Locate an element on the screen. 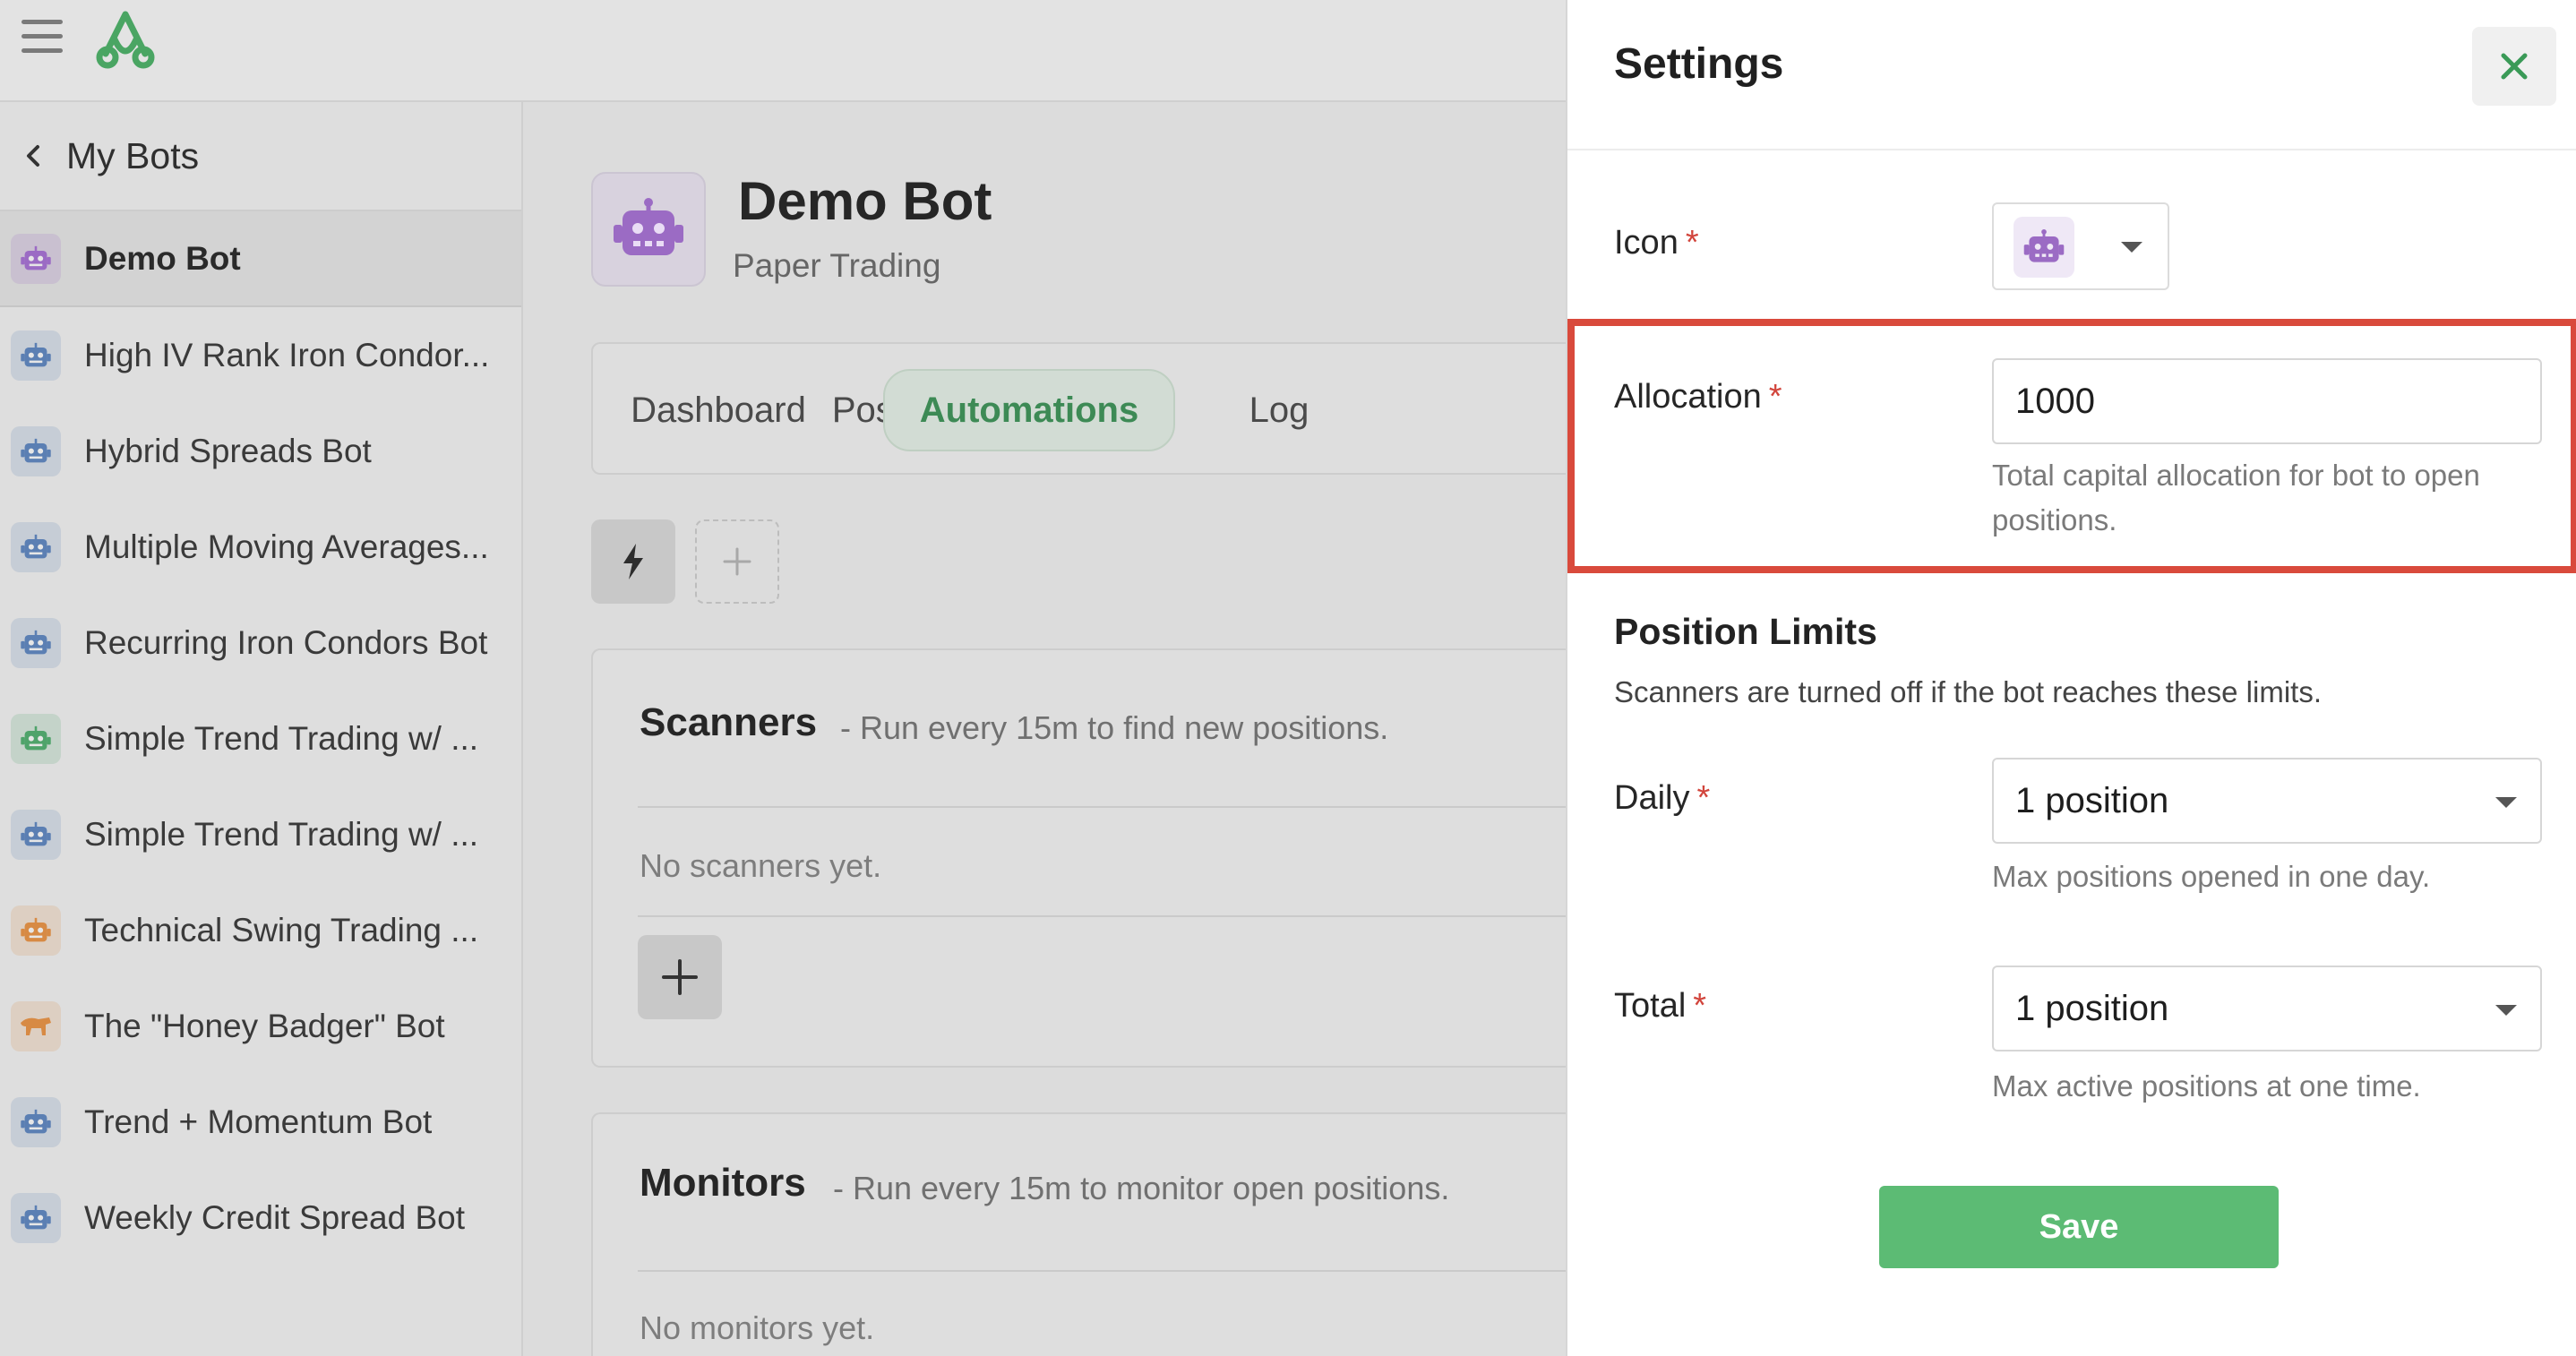 The width and height of the screenshot is (2576, 1356). sidebar-bot-item: Recurring Iron Condors Bot is located at coordinates (260, 643).